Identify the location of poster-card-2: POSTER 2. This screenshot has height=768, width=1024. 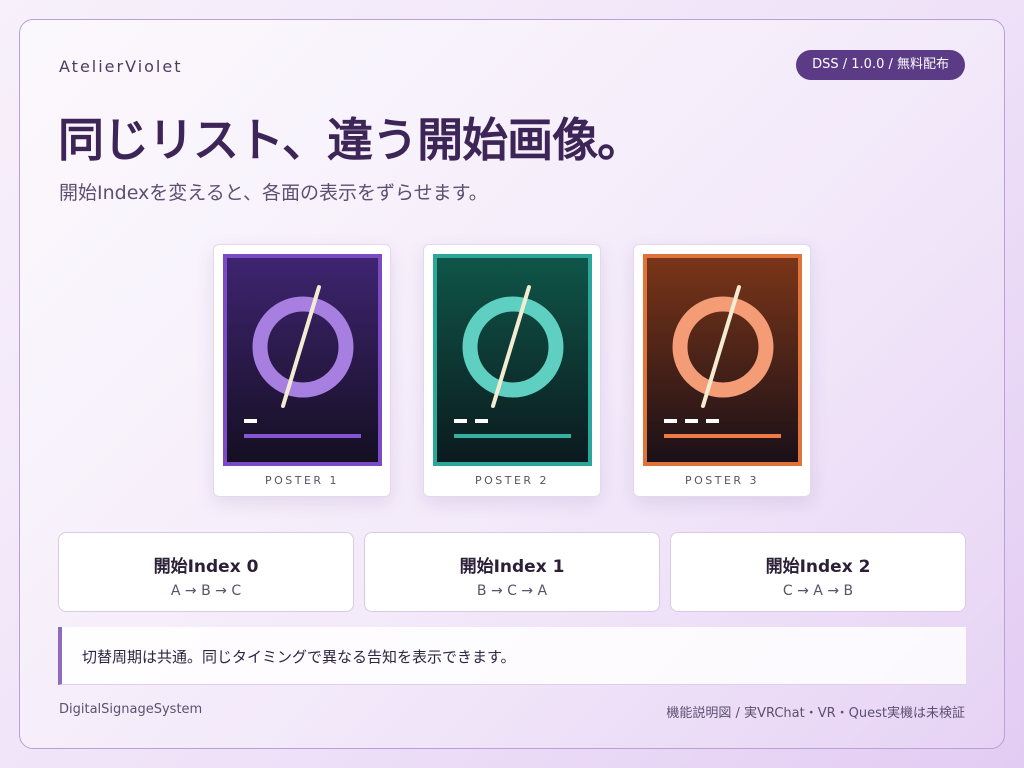
(512, 370).